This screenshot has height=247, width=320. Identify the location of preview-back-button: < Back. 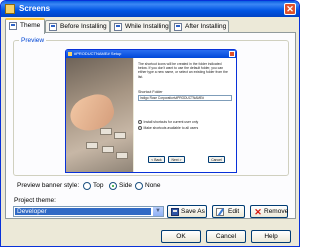
(156, 159).